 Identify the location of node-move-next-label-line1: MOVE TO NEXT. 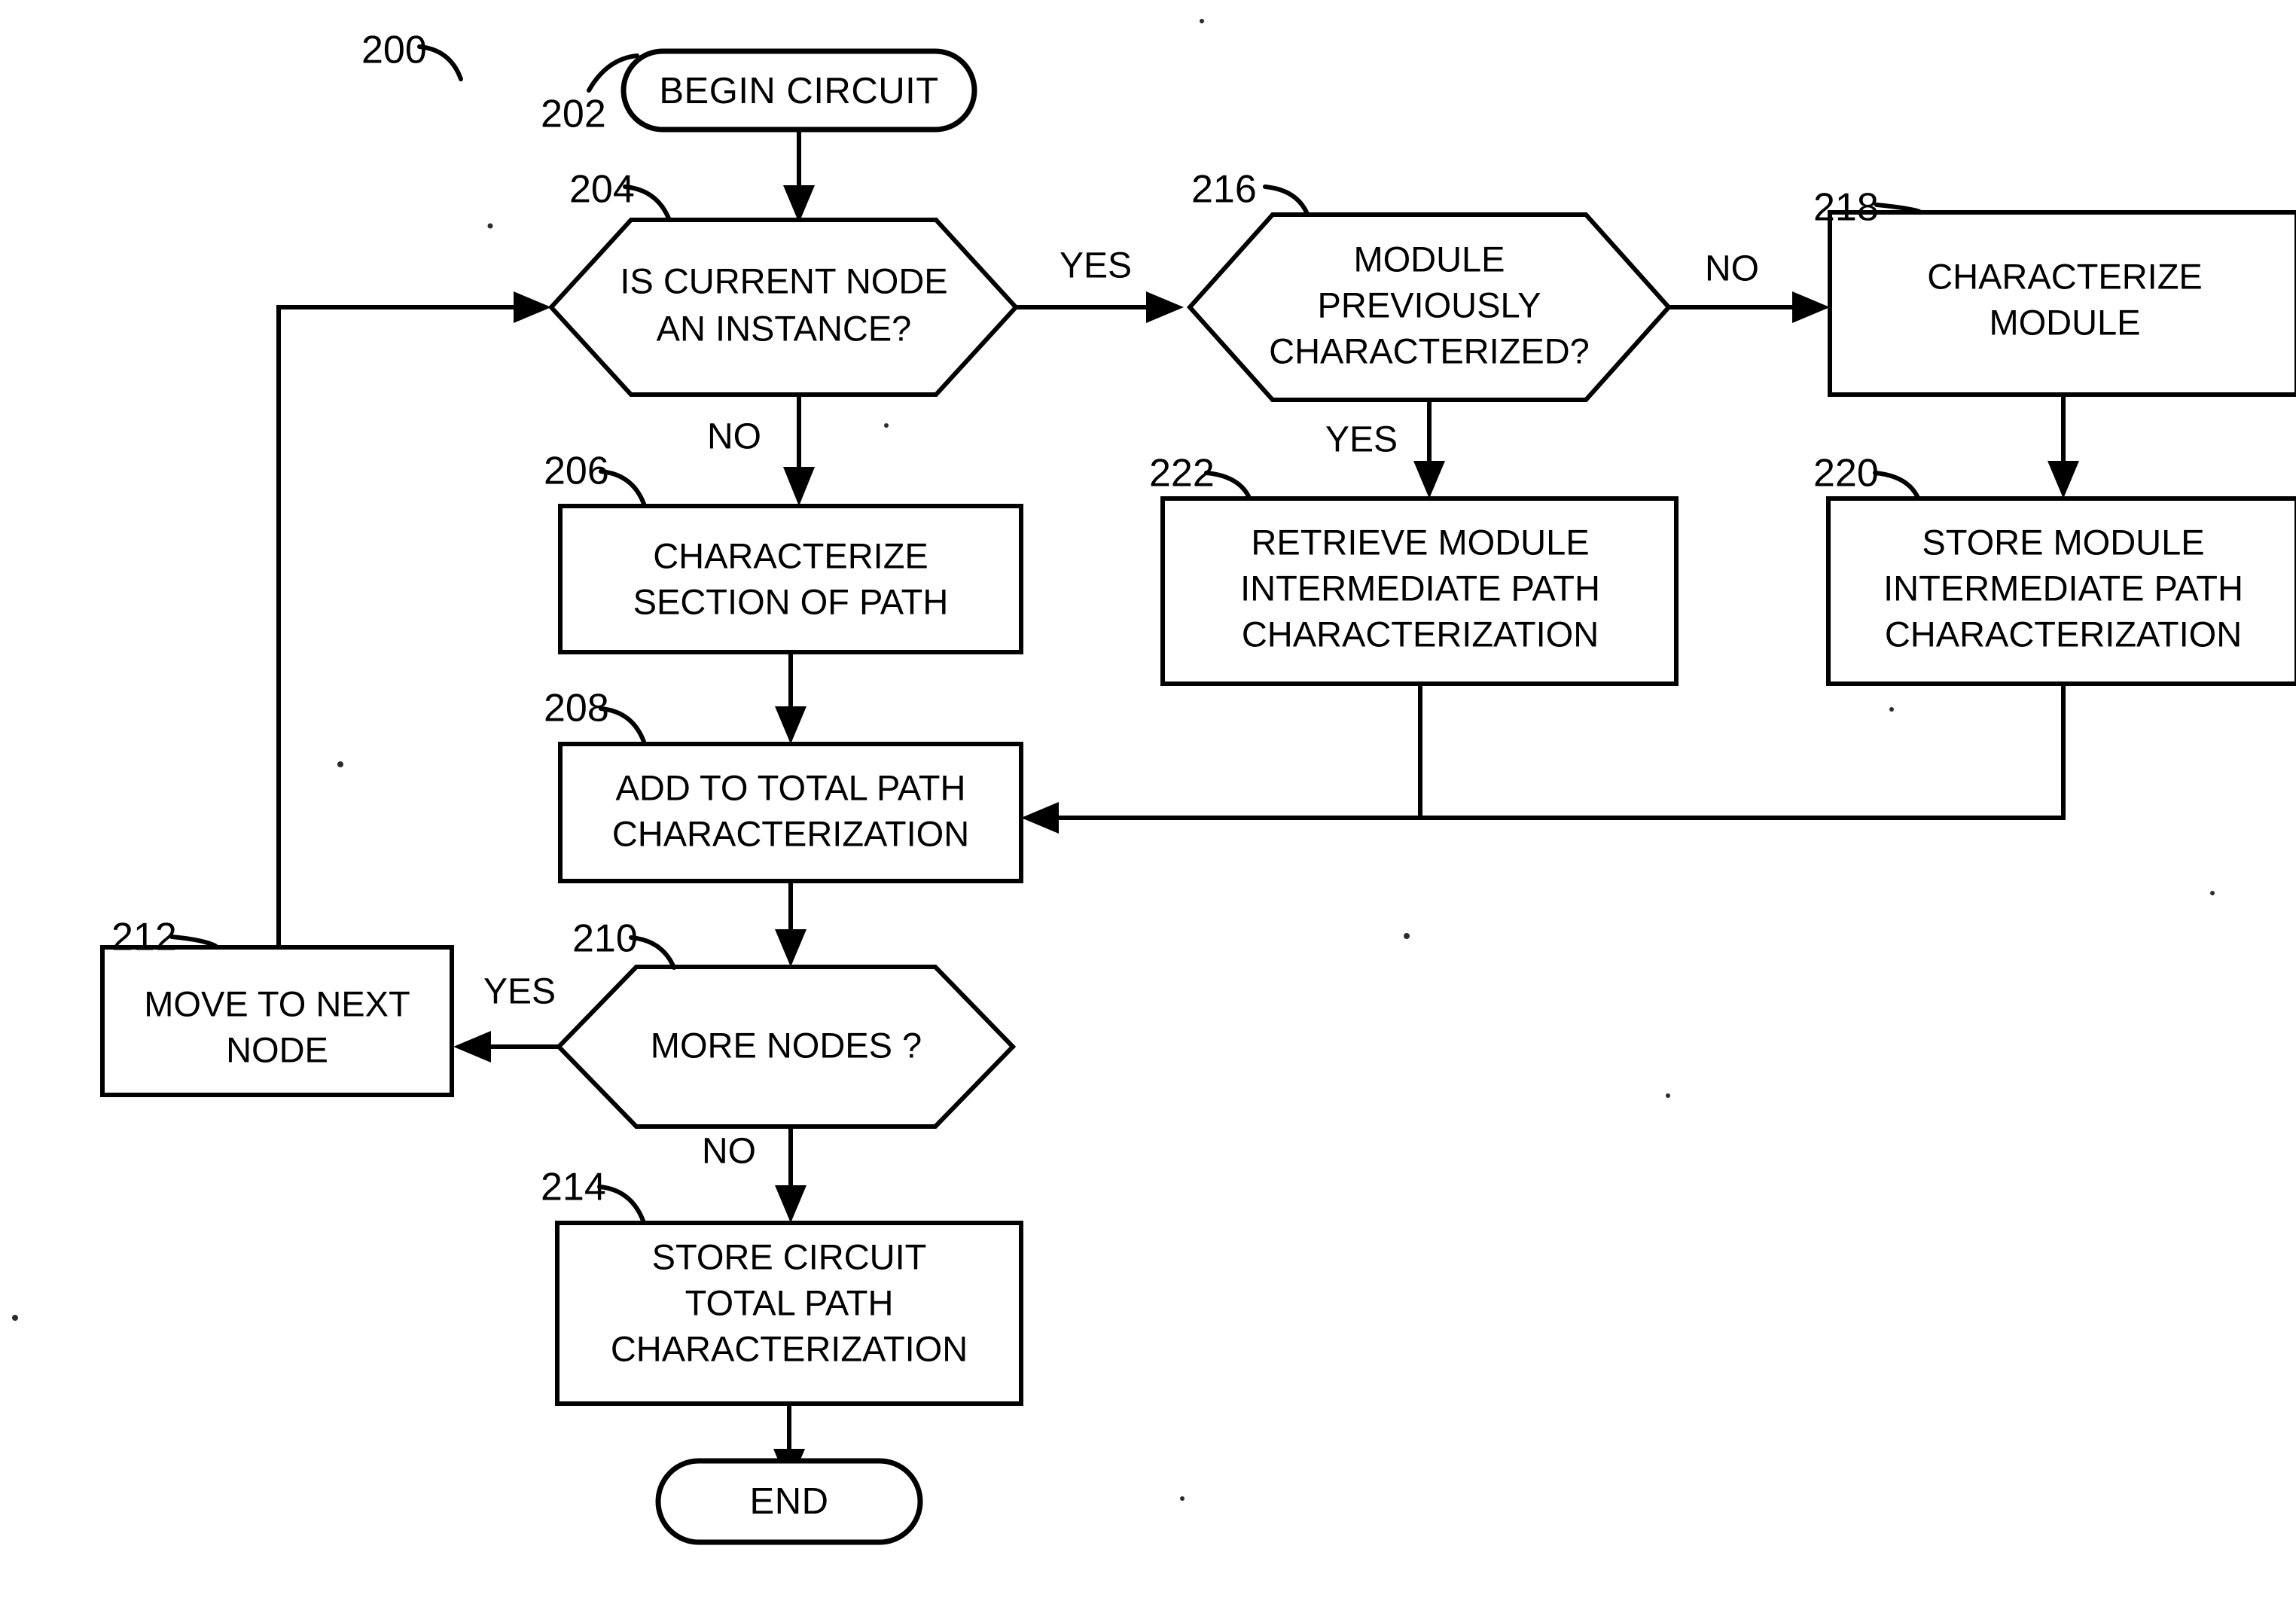
(277, 1003).